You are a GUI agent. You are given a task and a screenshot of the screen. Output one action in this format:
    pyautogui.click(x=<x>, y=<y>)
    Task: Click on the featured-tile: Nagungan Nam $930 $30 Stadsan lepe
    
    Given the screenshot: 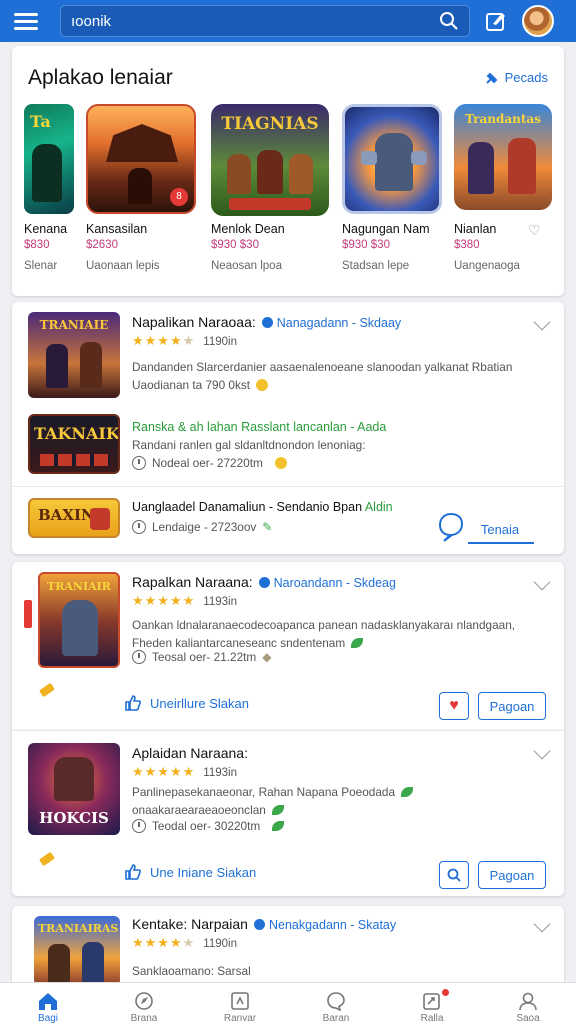 What is the action you would take?
    pyautogui.click(x=392, y=188)
    